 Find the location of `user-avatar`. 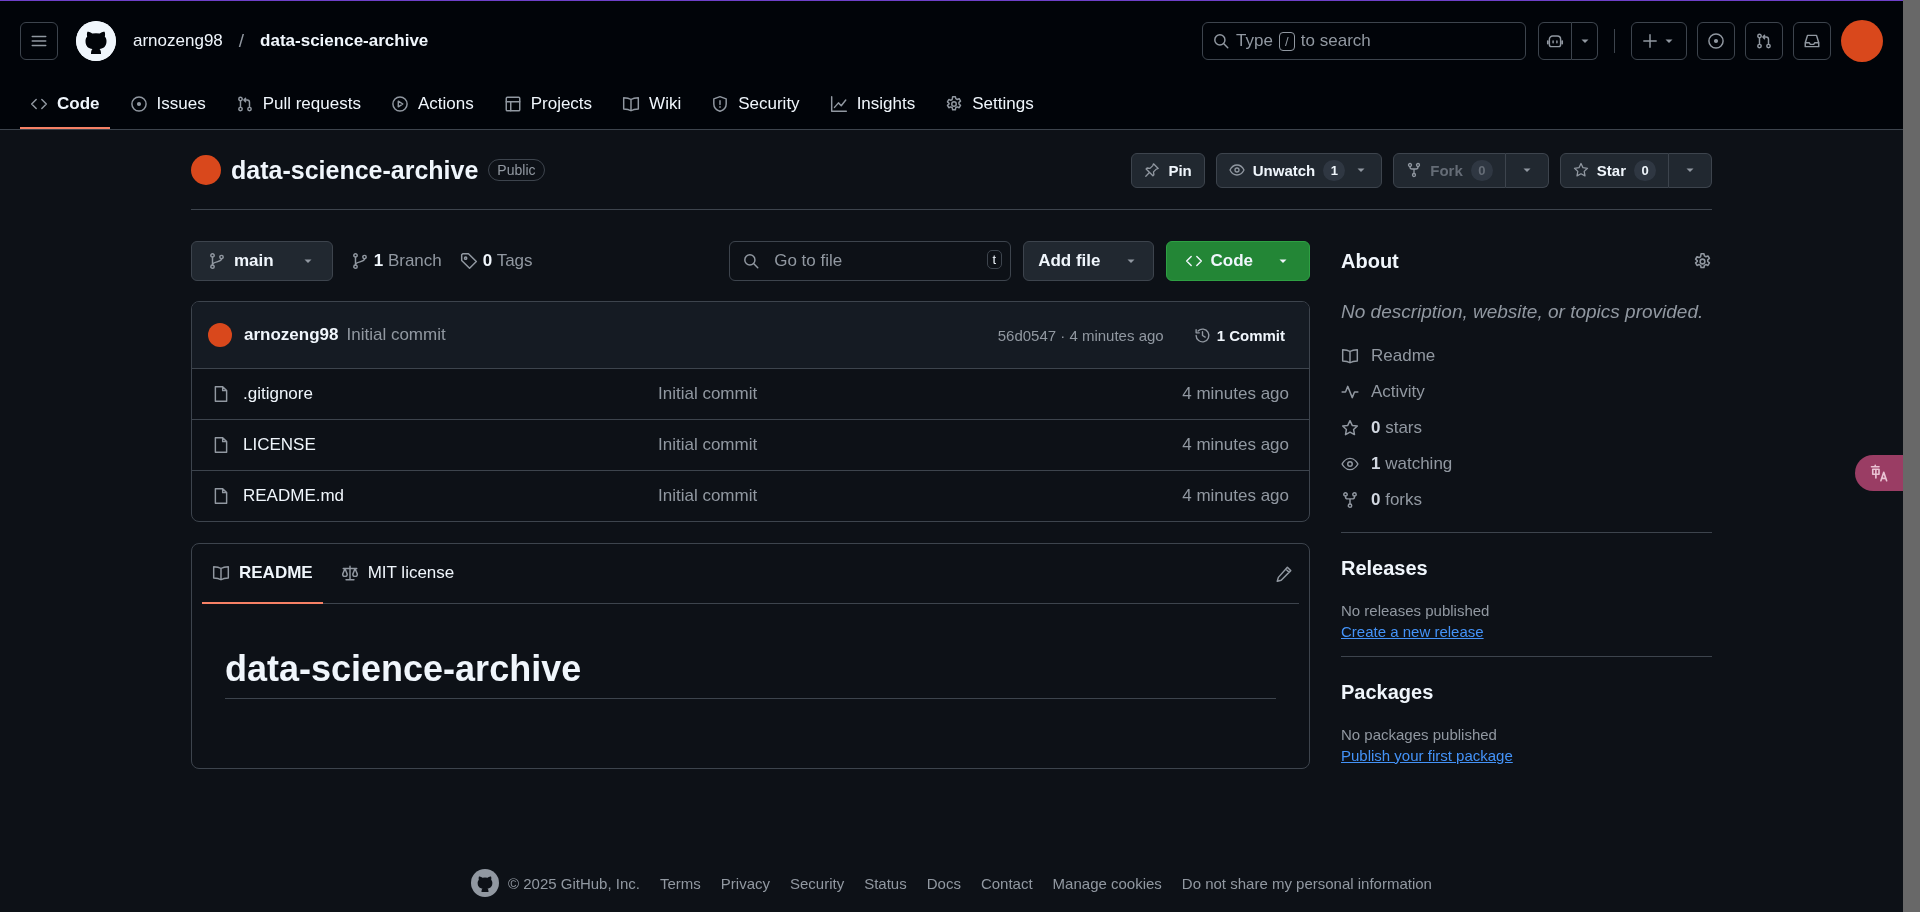

user-avatar is located at coordinates (1862, 41).